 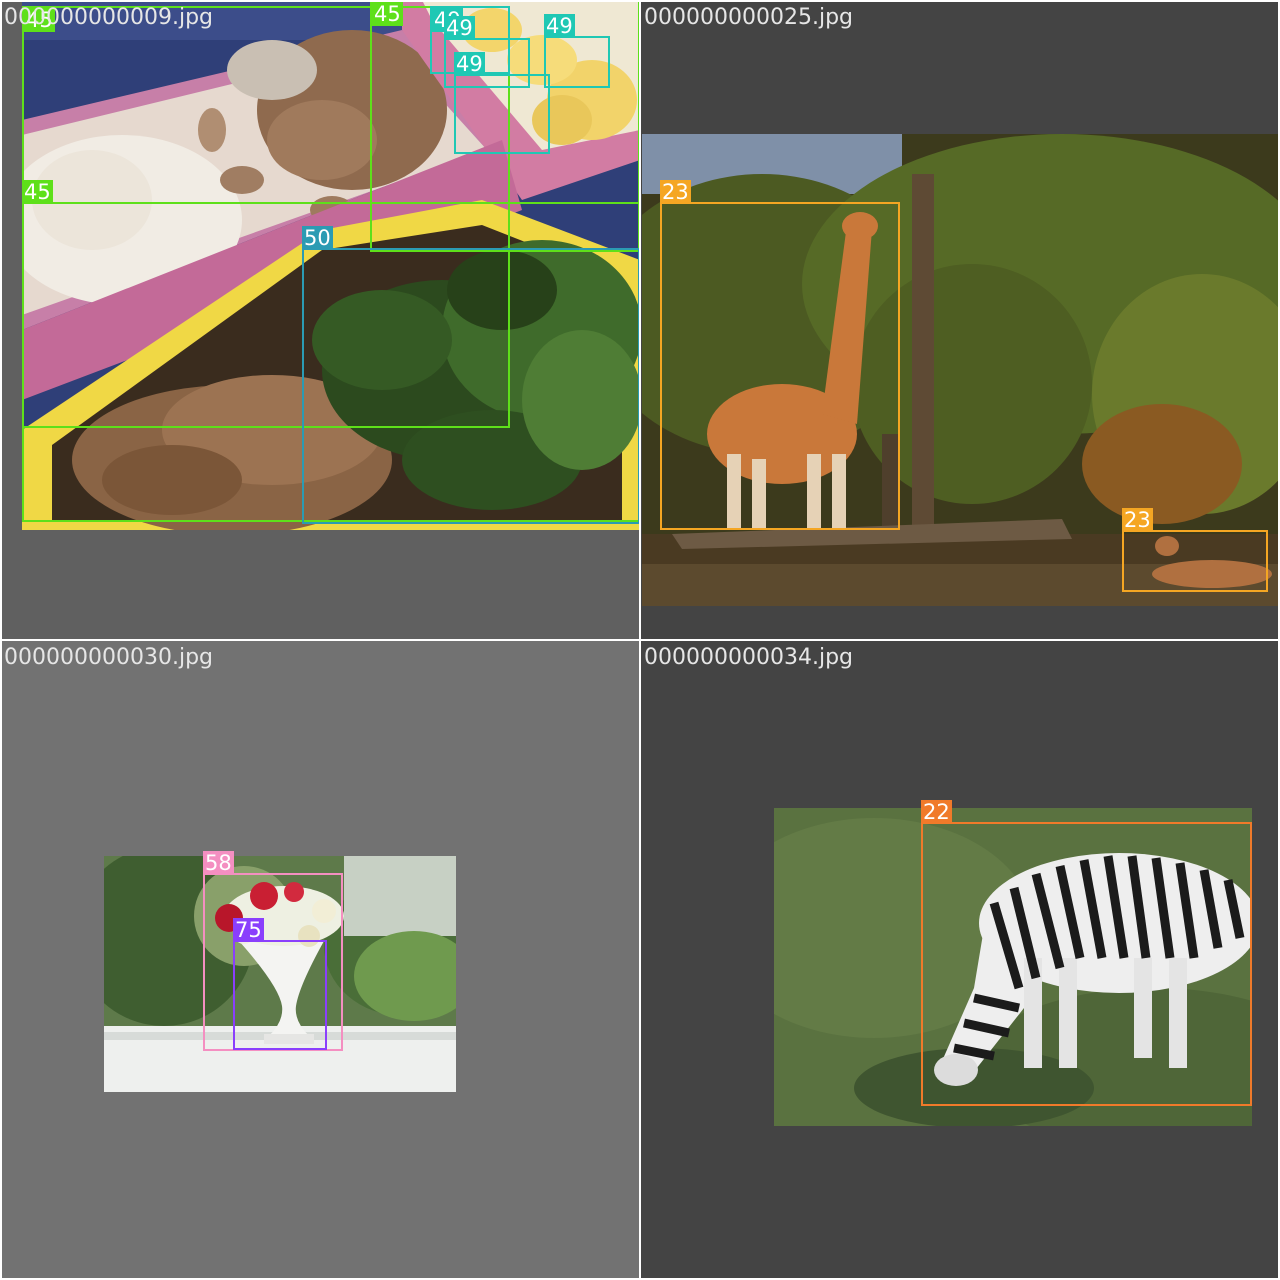 What do you see at coordinates (1, 640) in the screenshot?
I see `grid-border-left` at bounding box center [1, 640].